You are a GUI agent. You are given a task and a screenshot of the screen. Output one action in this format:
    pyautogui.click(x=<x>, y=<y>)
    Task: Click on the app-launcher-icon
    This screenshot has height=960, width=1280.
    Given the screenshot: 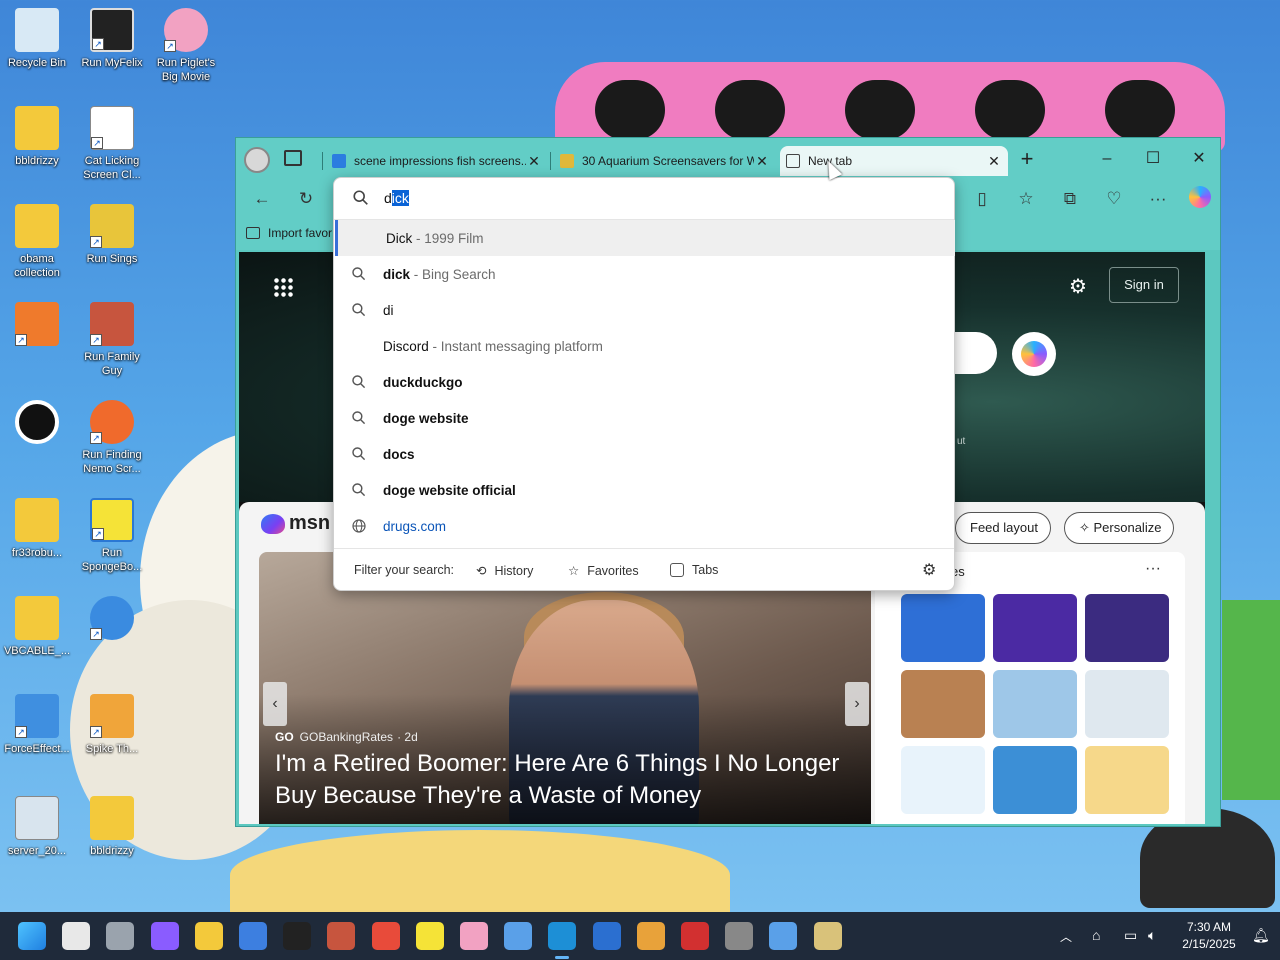 What is the action you would take?
    pyautogui.click(x=283, y=287)
    